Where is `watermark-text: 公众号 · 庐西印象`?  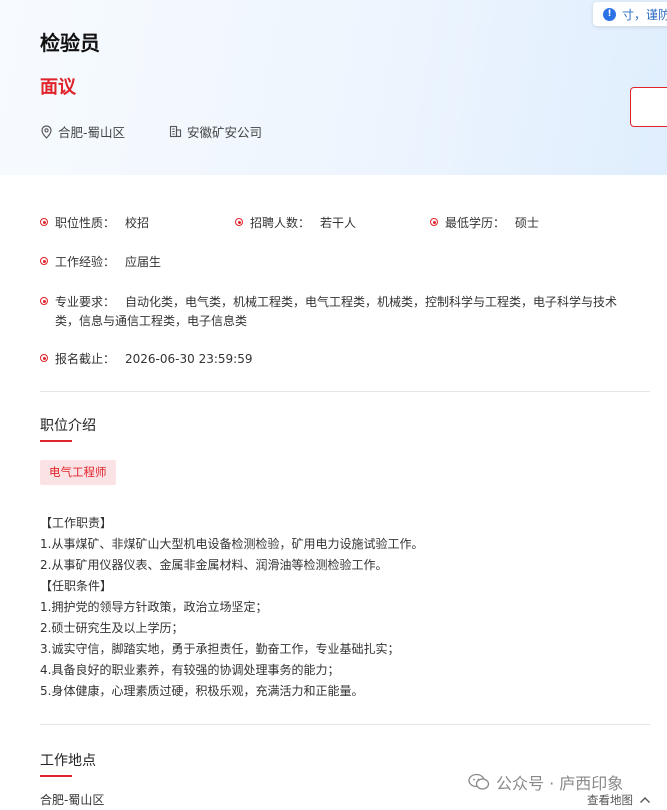
watermark-text: 公众号 · 庐西印象 is located at coordinates (560, 783).